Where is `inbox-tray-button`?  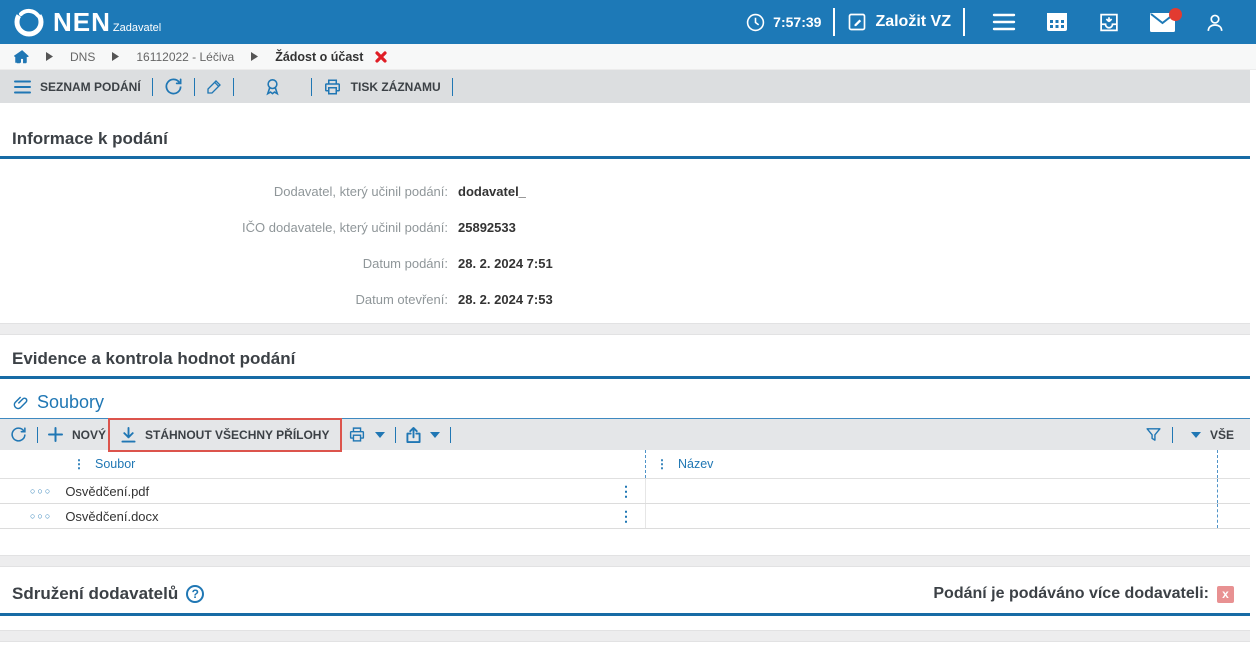
inbox-tray-button is located at coordinates (1109, 22).